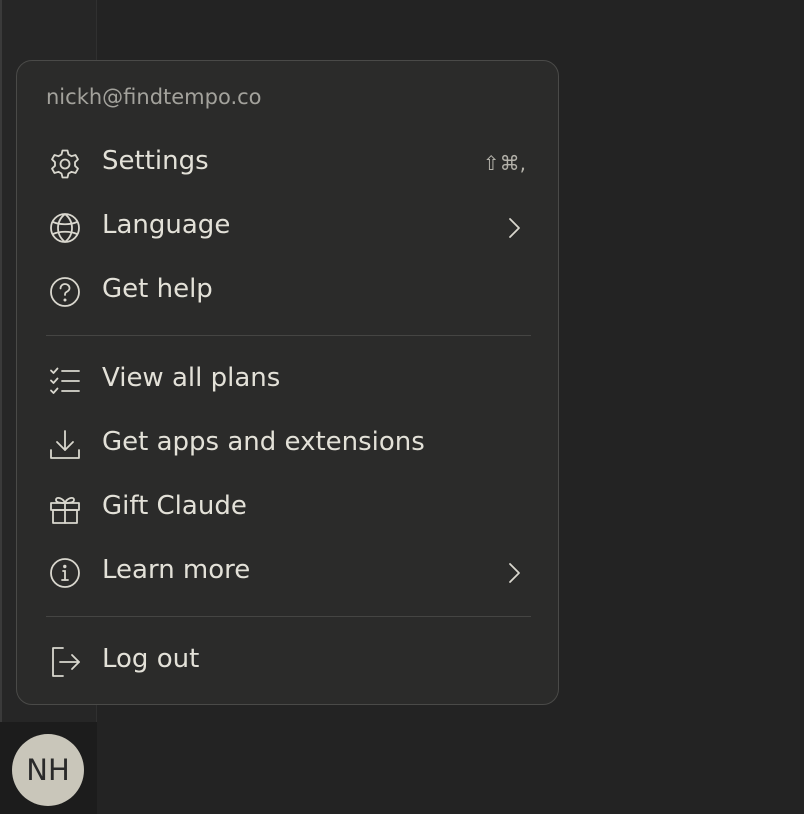 The width and height of the screenshot is (804, 814). Describe the element at coordinates (287, 163) in the screenshot. I see `menu-item-settings: Settings ⇧⌘,` at that location.